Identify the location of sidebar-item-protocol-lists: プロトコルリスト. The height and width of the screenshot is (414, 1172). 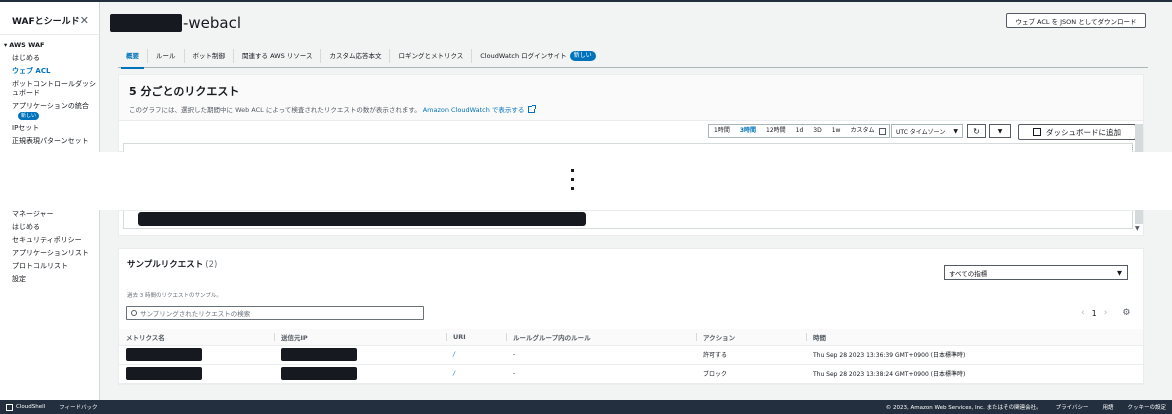
(44, 266).